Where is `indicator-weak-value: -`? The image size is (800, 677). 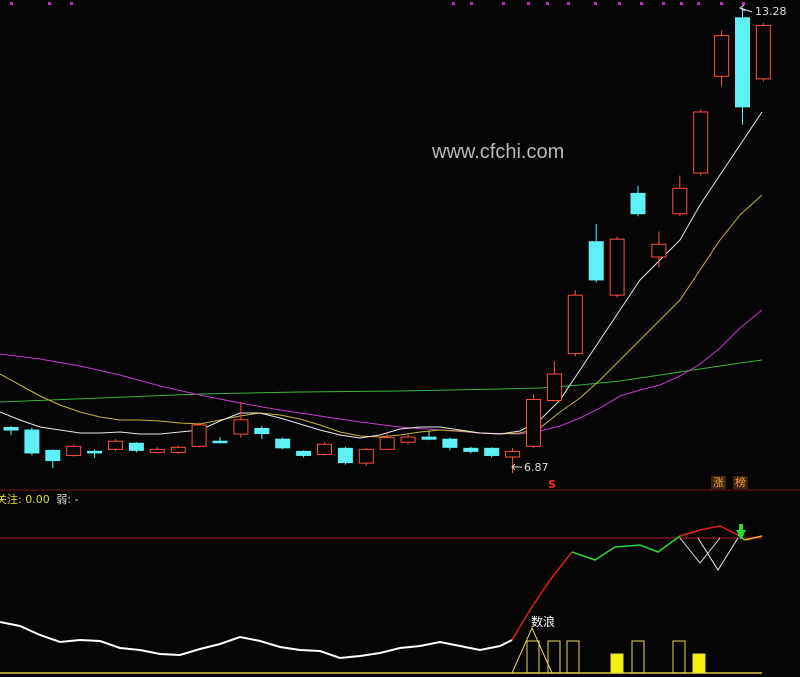 indicator-weak-value: - is located at coordinates (76, 499).